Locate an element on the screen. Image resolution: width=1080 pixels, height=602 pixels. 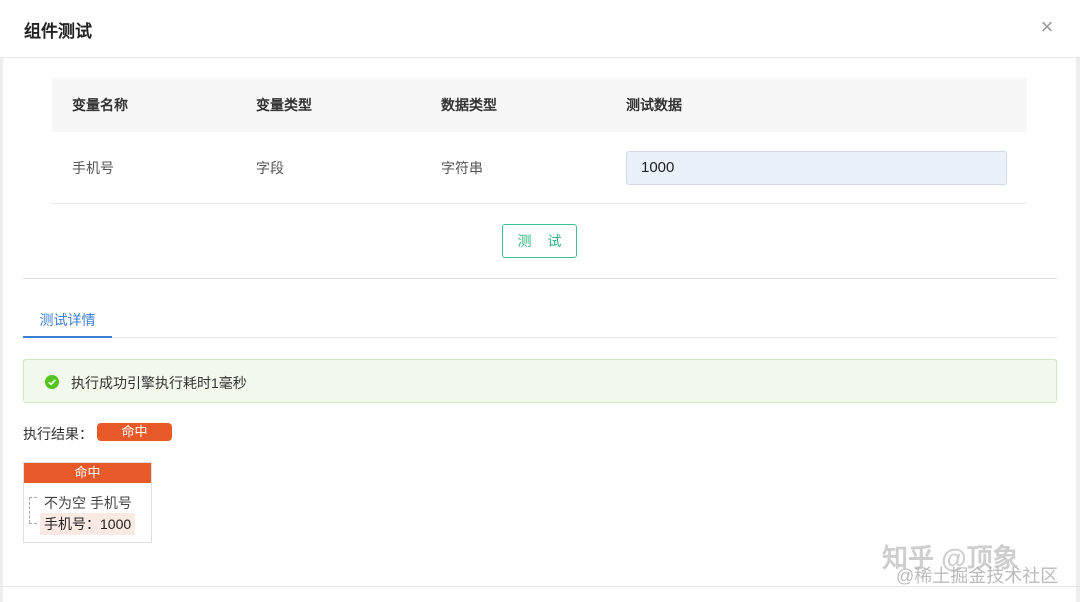
cell-variable-name: 手机号 is located at coordinates (93, 167).